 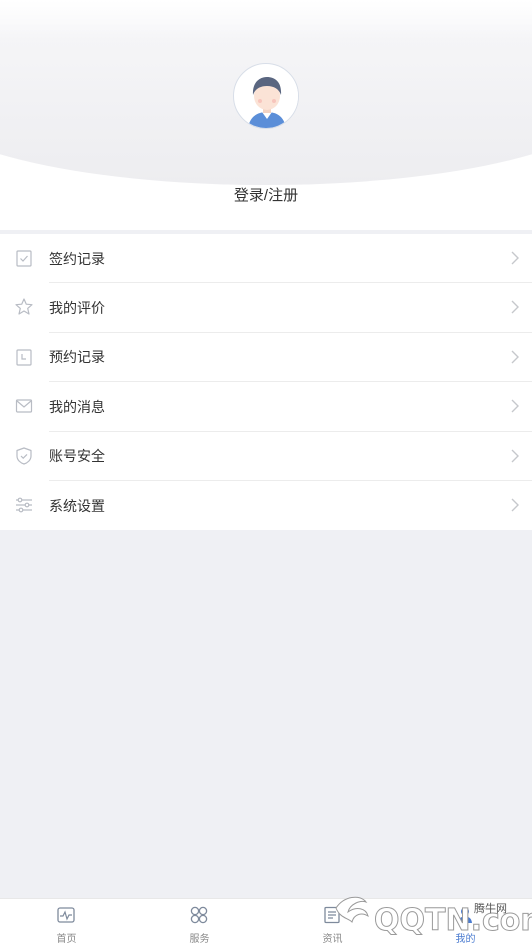 I want to click on svg-text: QQTN.com, so click(x=453, y=920).